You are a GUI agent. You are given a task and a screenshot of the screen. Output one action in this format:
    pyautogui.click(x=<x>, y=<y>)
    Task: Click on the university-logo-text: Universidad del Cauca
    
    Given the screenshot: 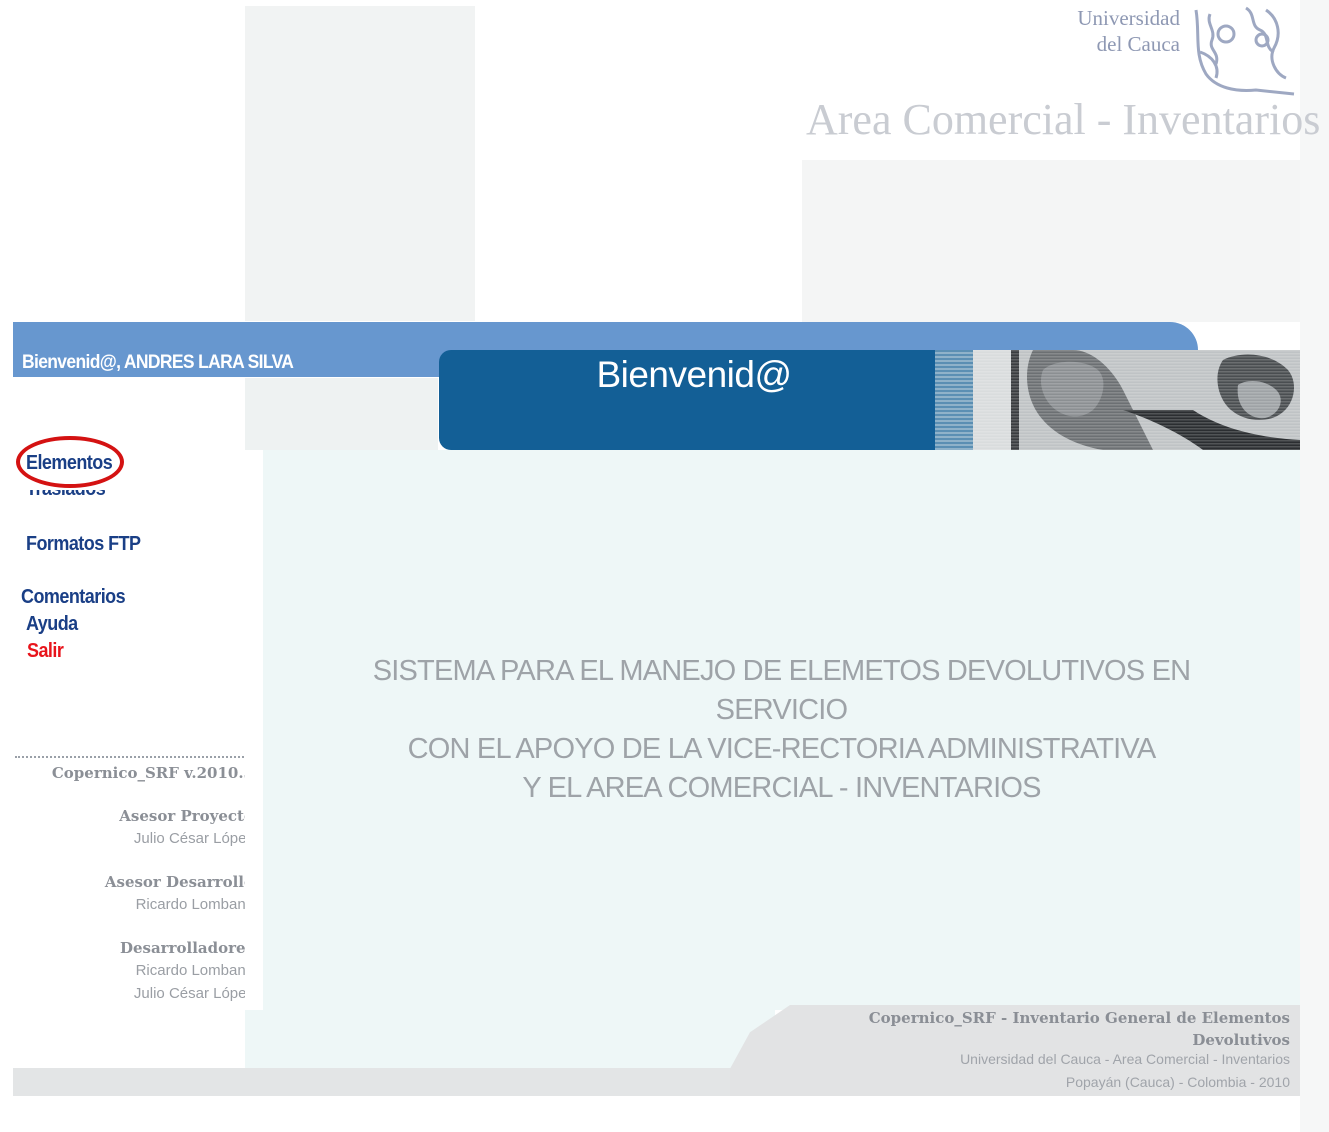 What is the action you would take?
    pyautogui.click(x=1110, y=31)
    